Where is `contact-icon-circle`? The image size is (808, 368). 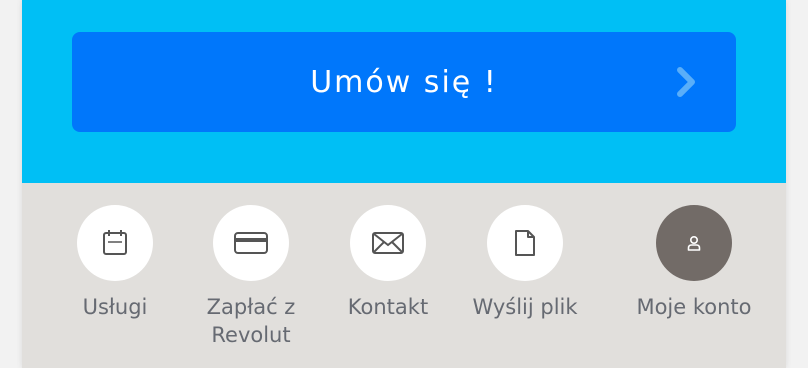
contact-icon-circle is located at coordinates (388, 243).